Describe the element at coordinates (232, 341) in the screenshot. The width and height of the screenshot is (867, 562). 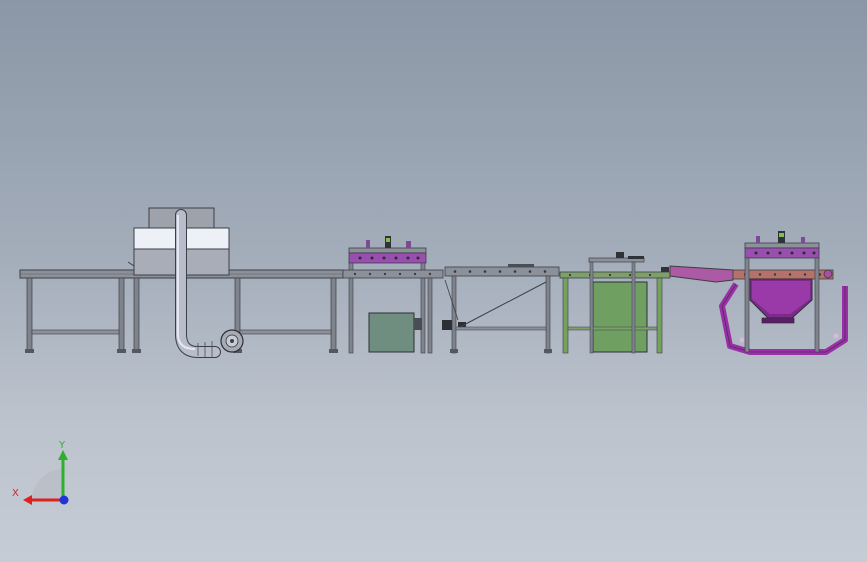
I see `blower` at that location.